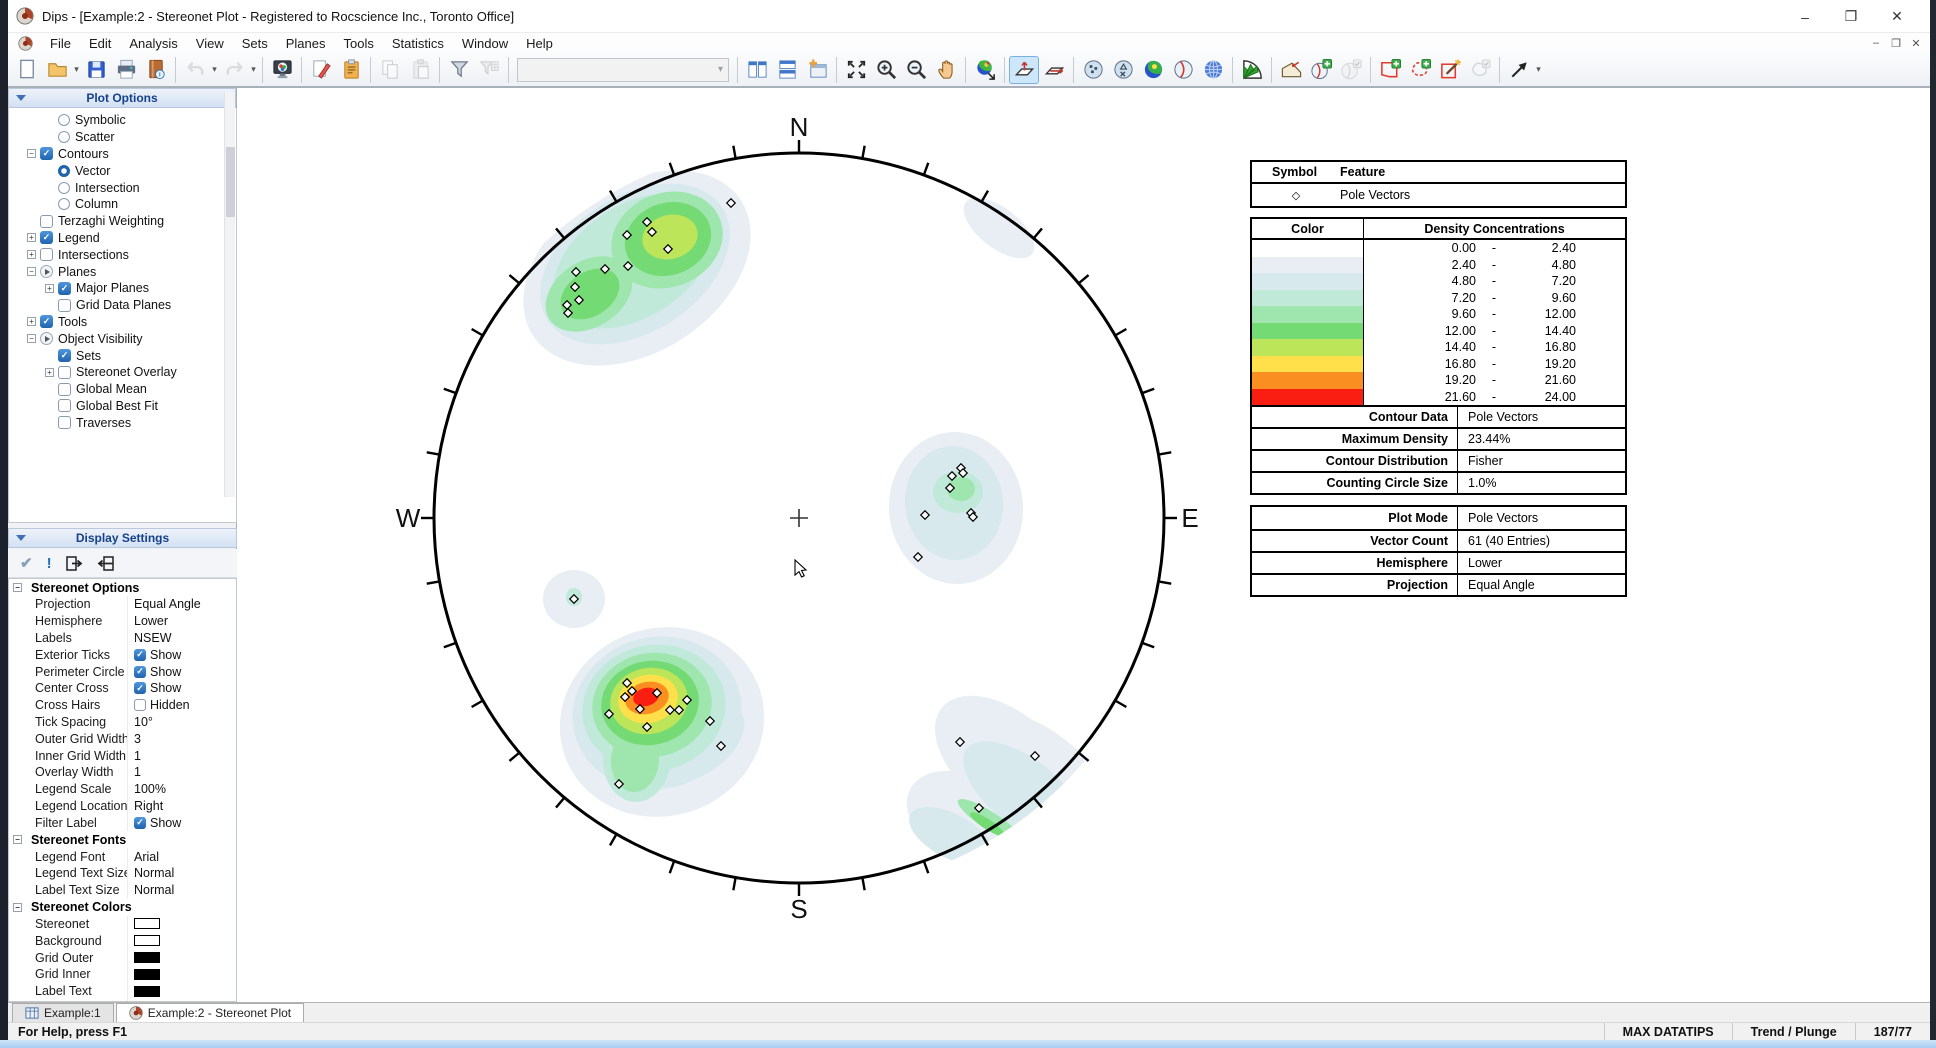 The image size is (1936, 1048). Describe the element at coordinates (122, 873) in the screenshot. I see `property-legend-text-size: Legend Text Size Normal` at that location.